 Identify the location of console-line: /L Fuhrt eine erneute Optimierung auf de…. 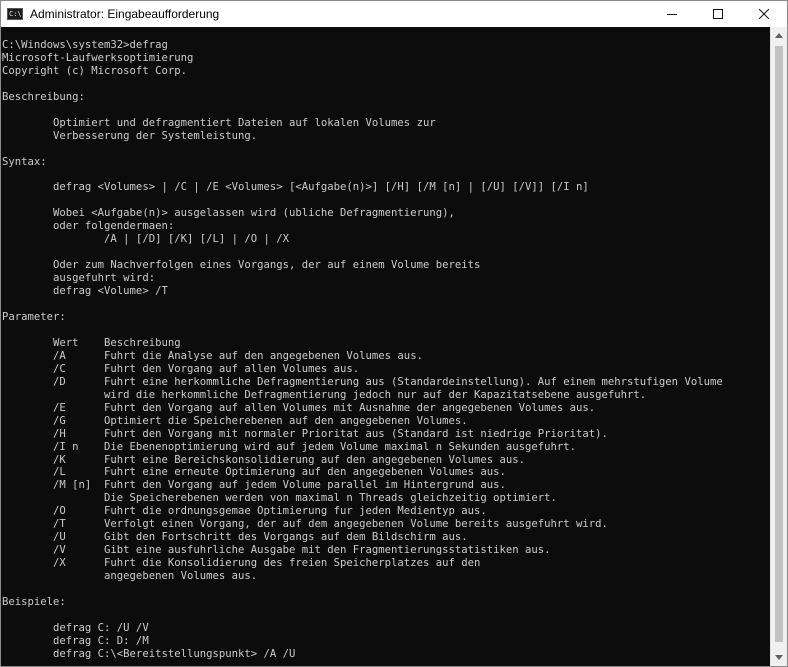
(254, 472).